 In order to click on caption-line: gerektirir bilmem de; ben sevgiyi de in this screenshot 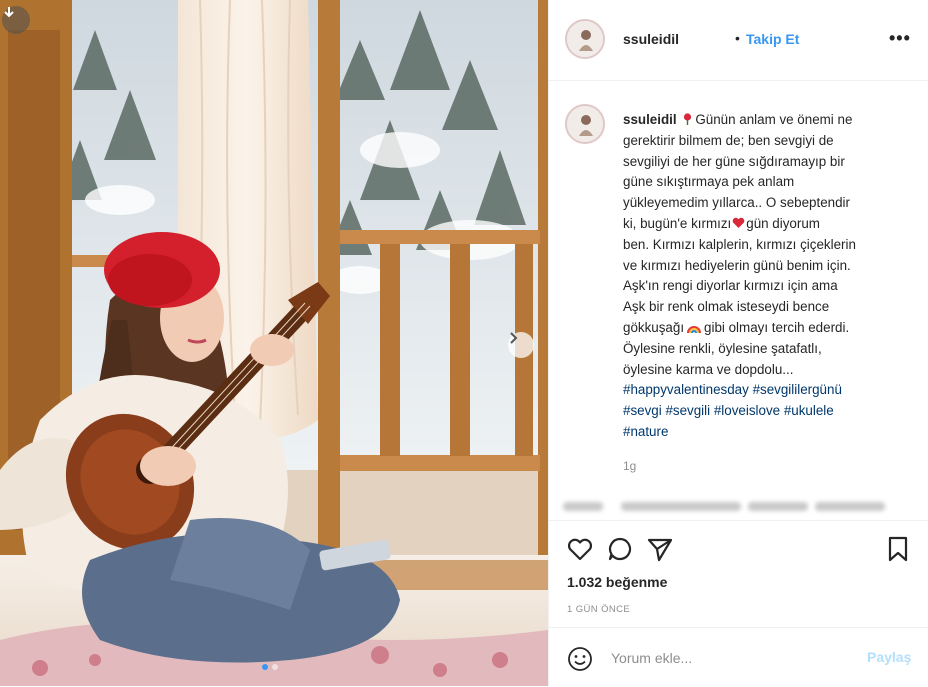, I will do `click(728, 140)`.